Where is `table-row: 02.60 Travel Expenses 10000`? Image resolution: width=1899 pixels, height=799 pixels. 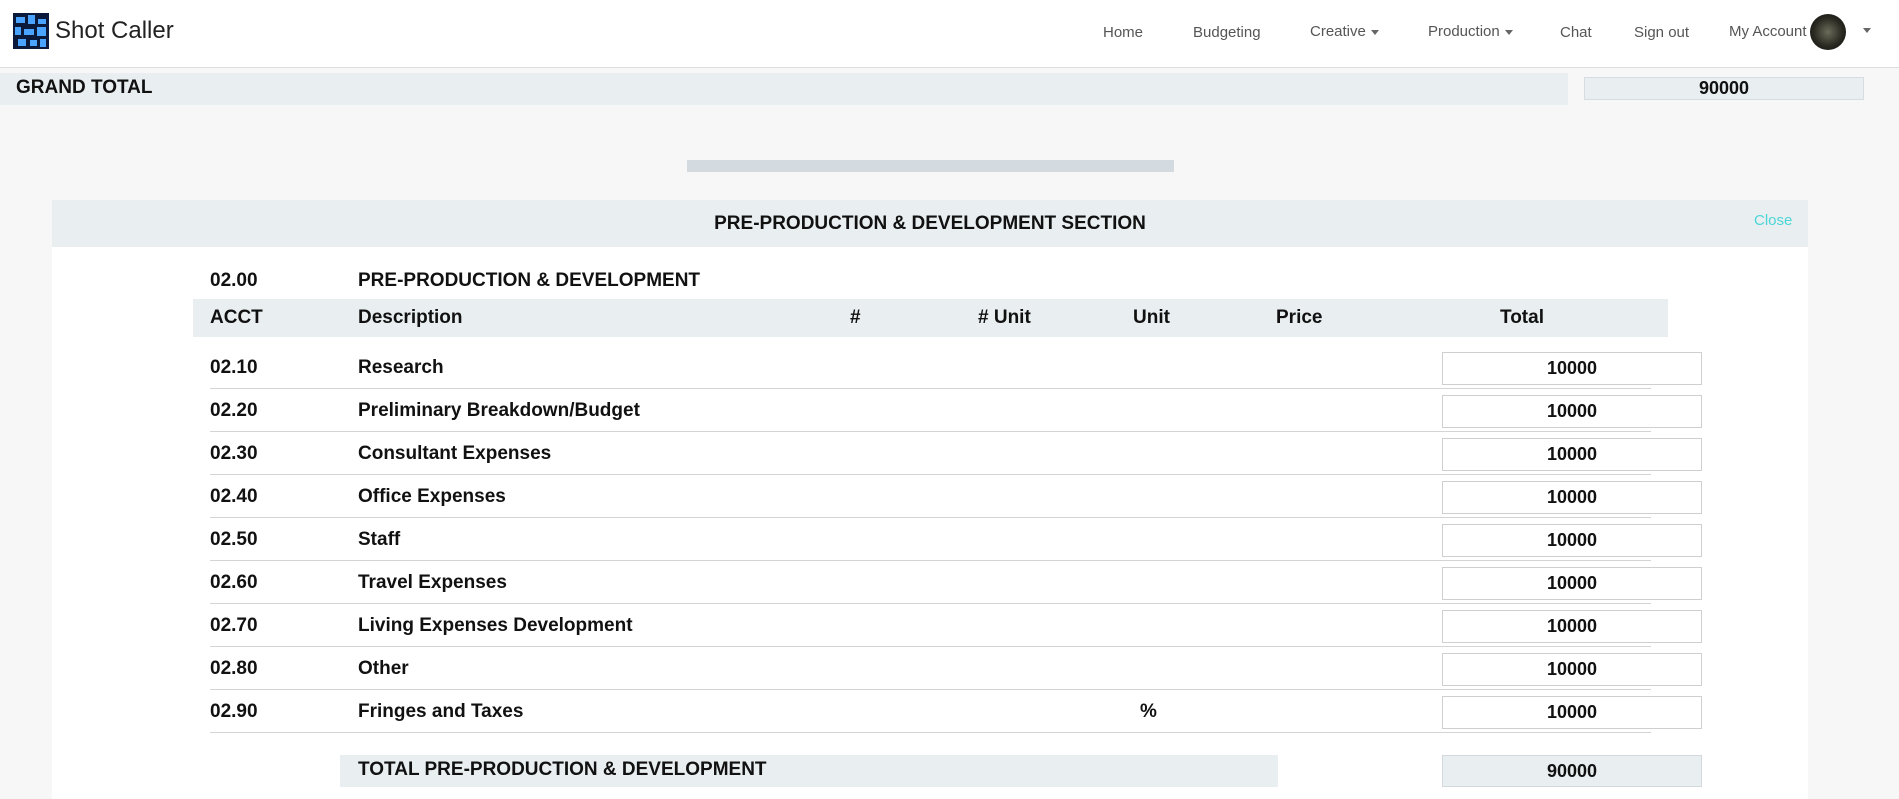 table-row: 02.60 Travel Expenses 10000 is located at coordinates (956, 582).